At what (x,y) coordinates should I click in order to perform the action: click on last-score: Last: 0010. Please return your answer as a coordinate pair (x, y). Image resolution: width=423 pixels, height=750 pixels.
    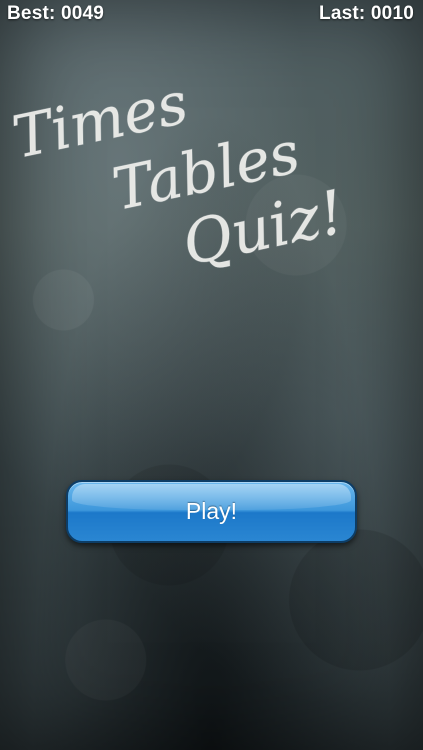
    Looking at the image, I should click on (366, 13).